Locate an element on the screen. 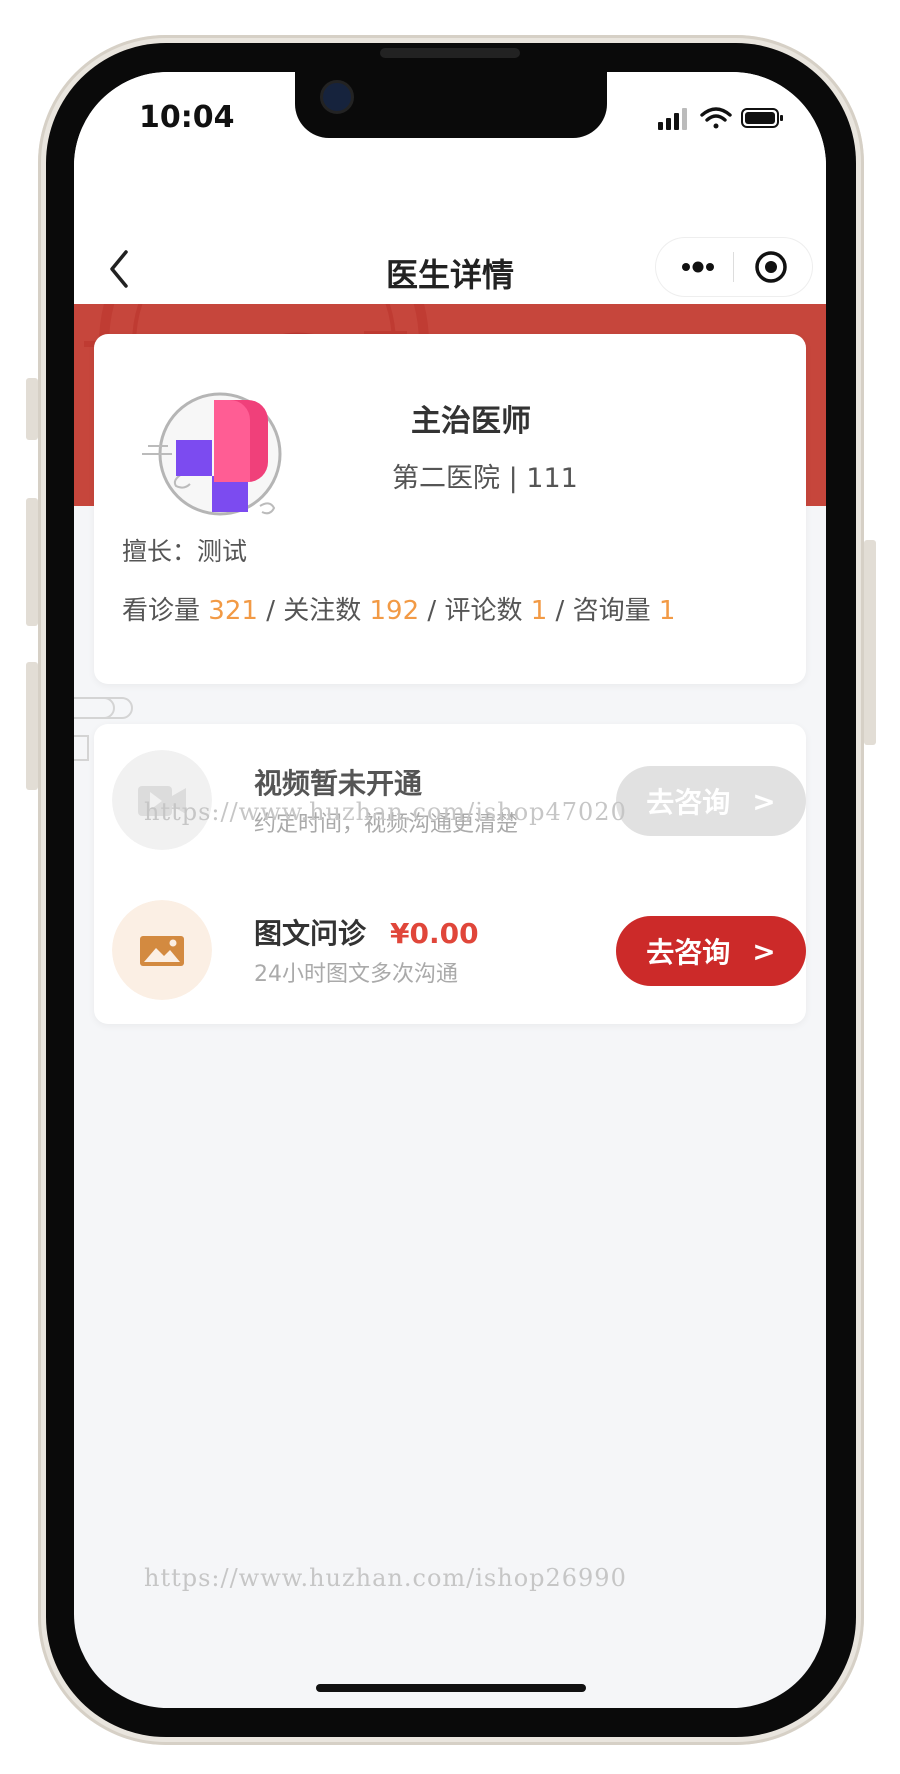  doctor-stats: 看诊量 321 / 关注数 192 / 评论数 1 / 咨询量 1 is located at coordinates (398, 608).